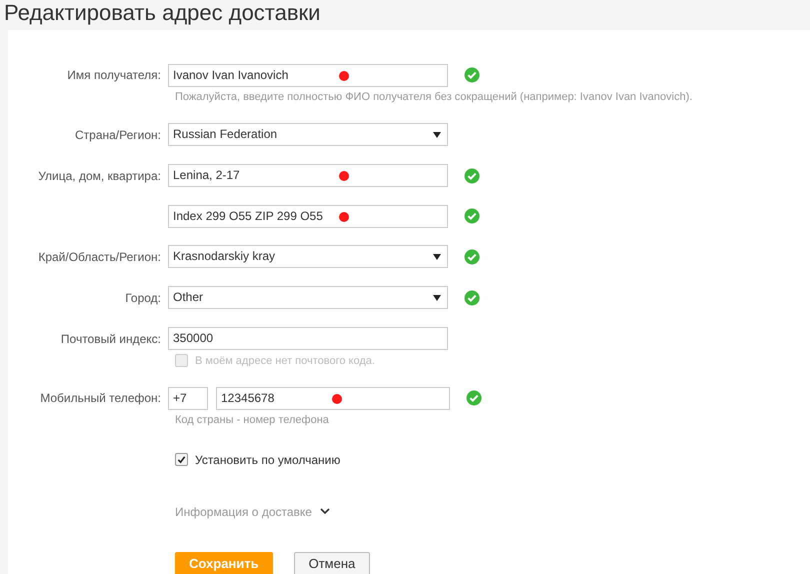 Image resolution: width=810 pixels, height=574 pixels. What do you see at coordinates (100, 398) in the screenshot?
I see `field-label: Мобильный телефон:` at bounding box center [100, 398].